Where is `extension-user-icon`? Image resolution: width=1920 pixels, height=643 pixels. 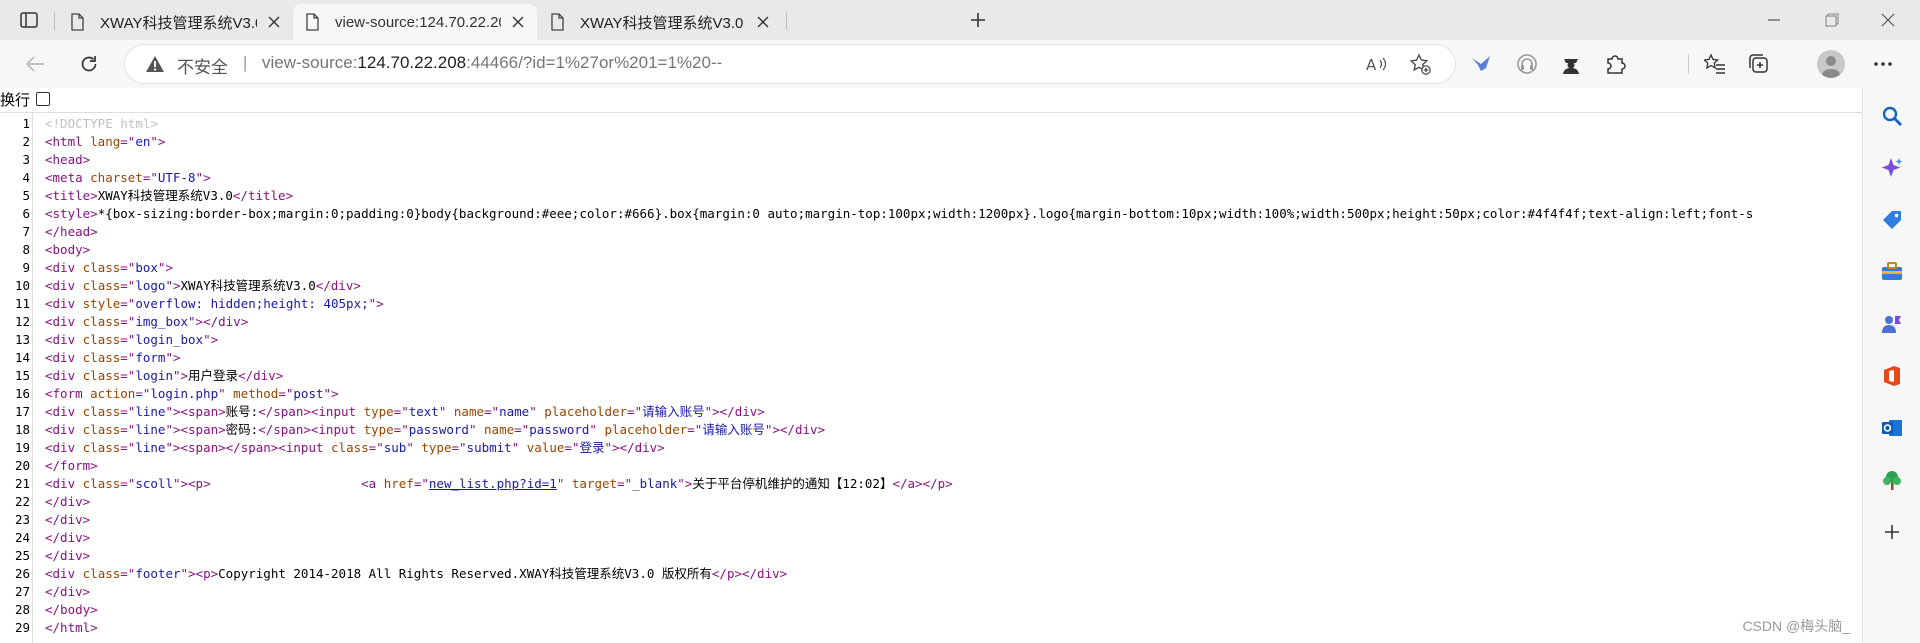
extension-user-icon is located at coordinates (1571, 64).